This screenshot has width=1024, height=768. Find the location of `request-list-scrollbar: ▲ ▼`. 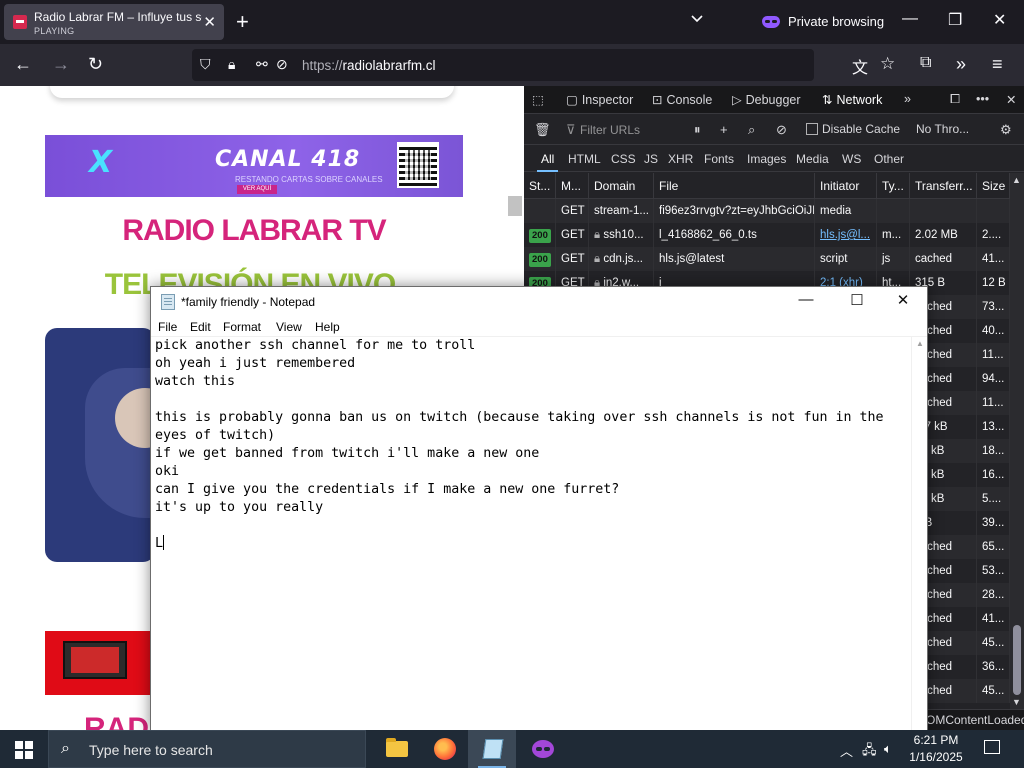

request-list-scrollbar: ▲ ▼ is located at coordinates (1017, 441).